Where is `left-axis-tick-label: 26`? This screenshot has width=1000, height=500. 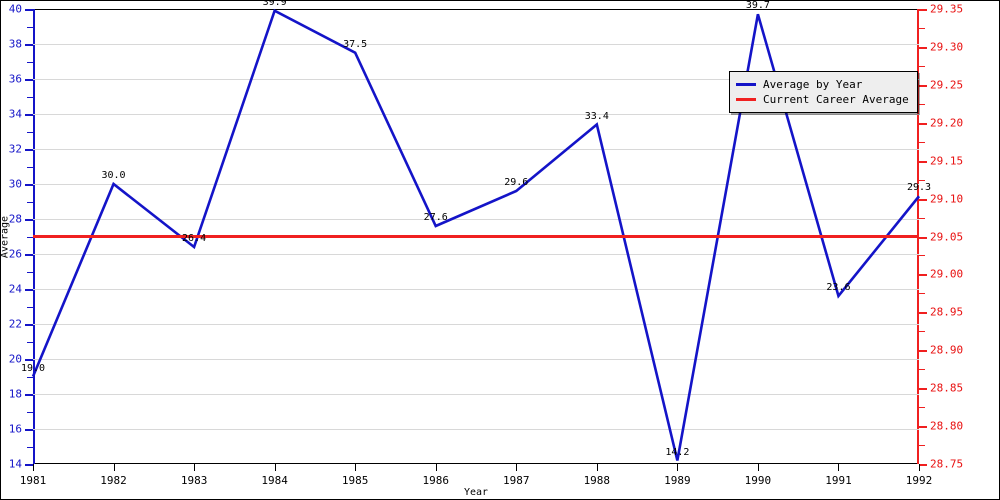 left-axis-tick-label: 26 is located at coordinates (15, 254).